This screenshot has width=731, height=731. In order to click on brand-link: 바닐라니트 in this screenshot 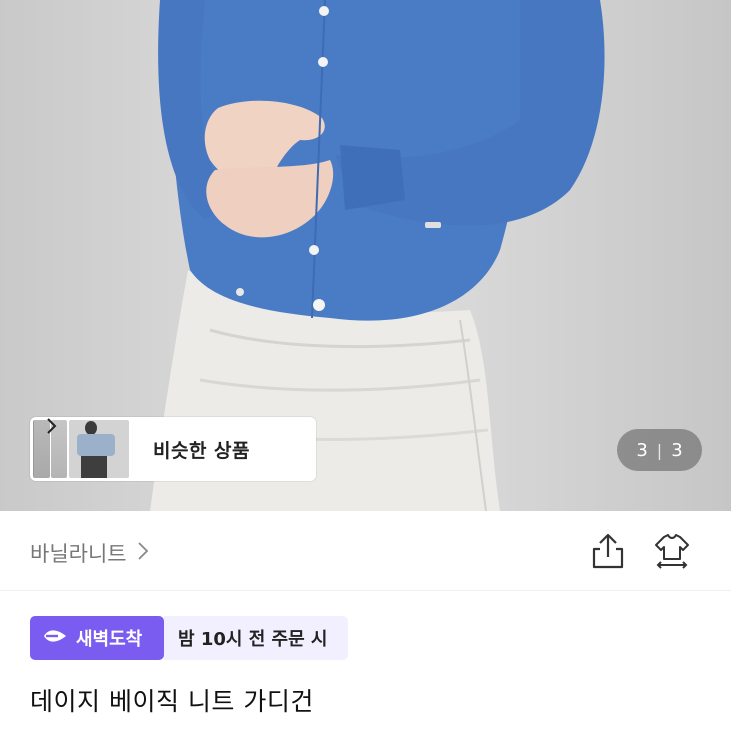, I will do `click(89, 553)`.